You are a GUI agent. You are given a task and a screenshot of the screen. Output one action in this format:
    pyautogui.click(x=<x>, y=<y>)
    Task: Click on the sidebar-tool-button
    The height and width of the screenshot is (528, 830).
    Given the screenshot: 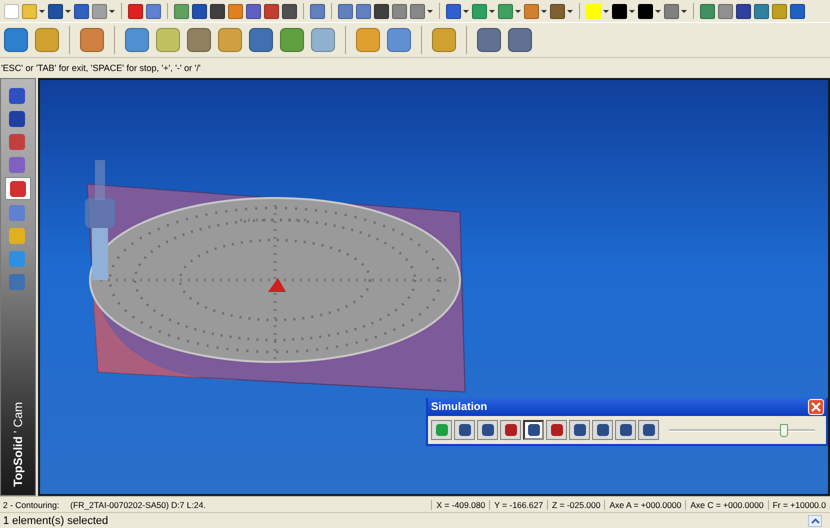 What is the action you would take?
    pyautogui.click(x=18, y=188)
    